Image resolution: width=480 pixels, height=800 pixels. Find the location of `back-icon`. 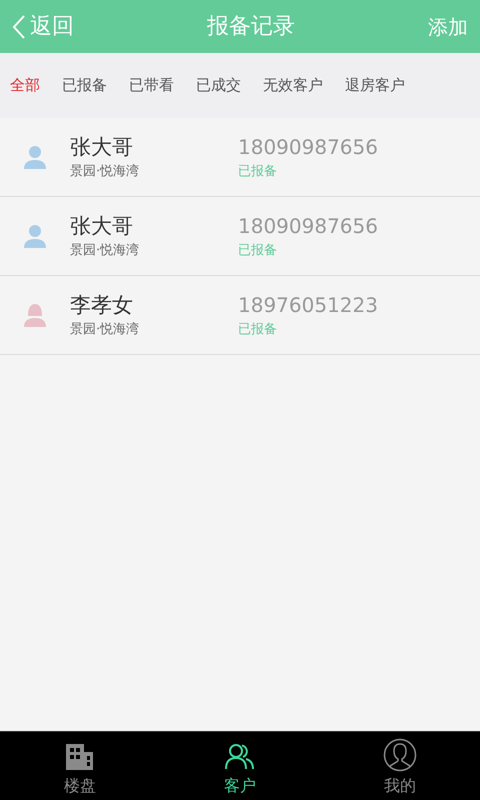

back-icon is located at coordinates (19, 27).